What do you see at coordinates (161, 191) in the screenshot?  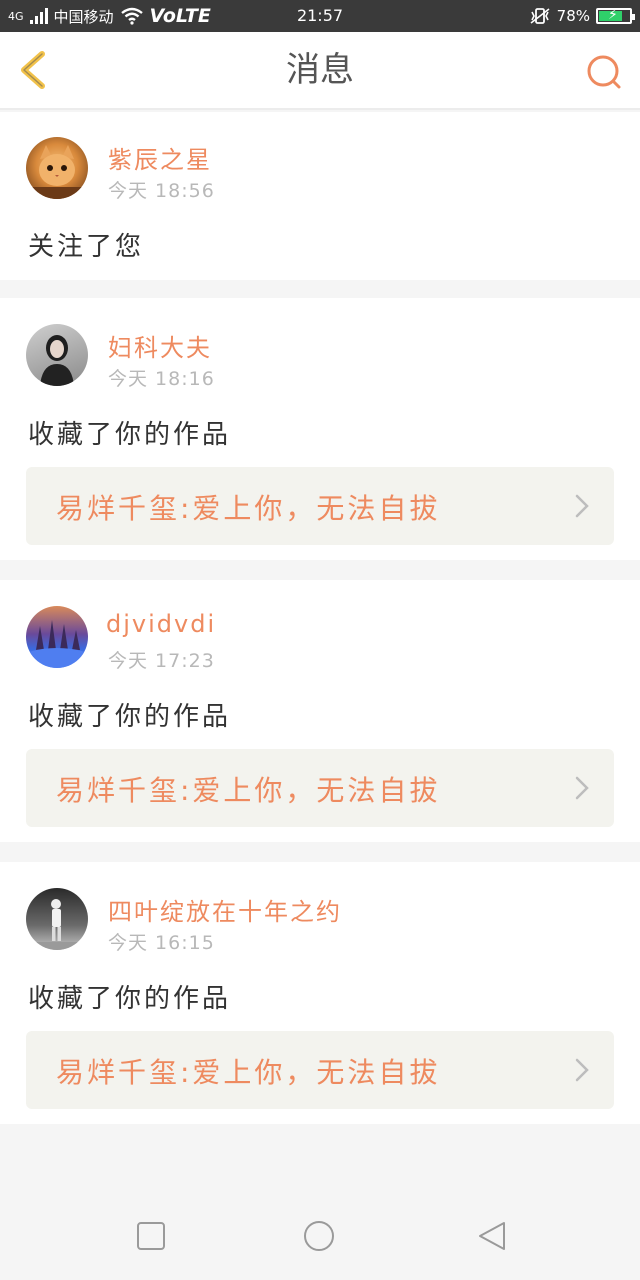 I see `message-time: 今天 18:56` at bounding box center [161, 191].